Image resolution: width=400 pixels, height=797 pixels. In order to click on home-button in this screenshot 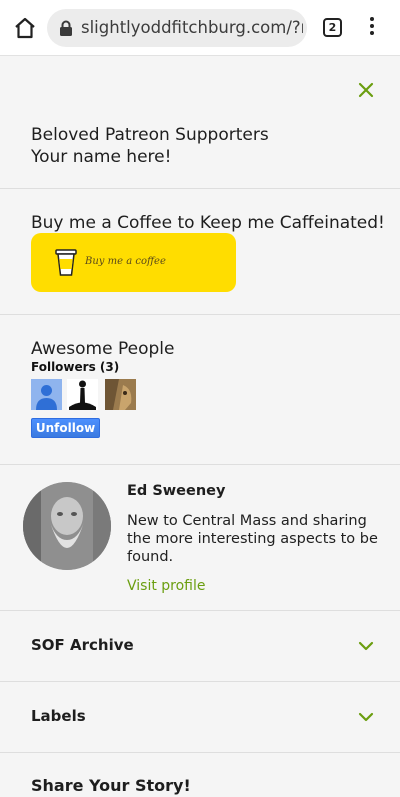, I will do `click(25, 28)`.